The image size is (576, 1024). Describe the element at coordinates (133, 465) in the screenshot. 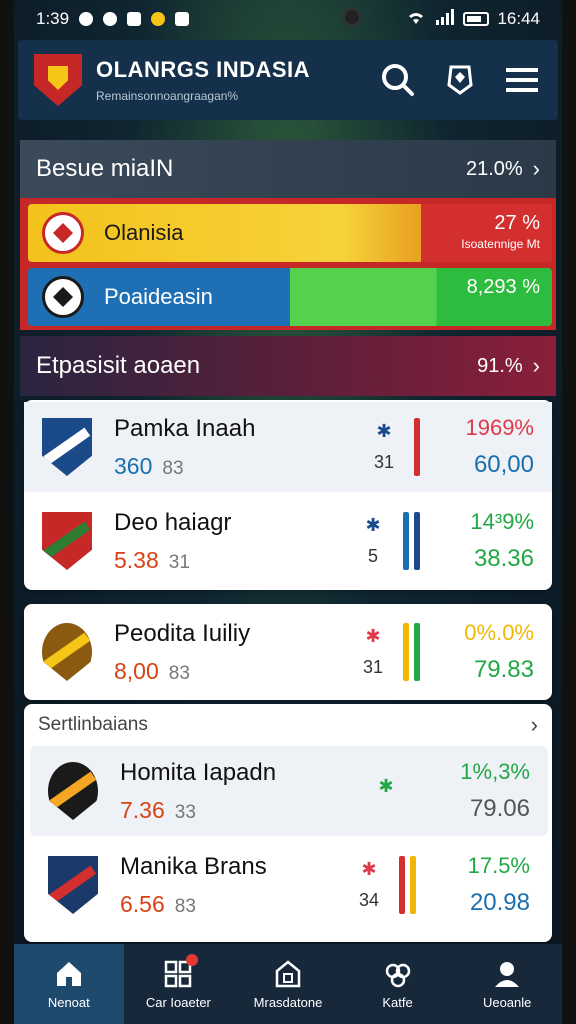

I see `team-score: 360` at that location.